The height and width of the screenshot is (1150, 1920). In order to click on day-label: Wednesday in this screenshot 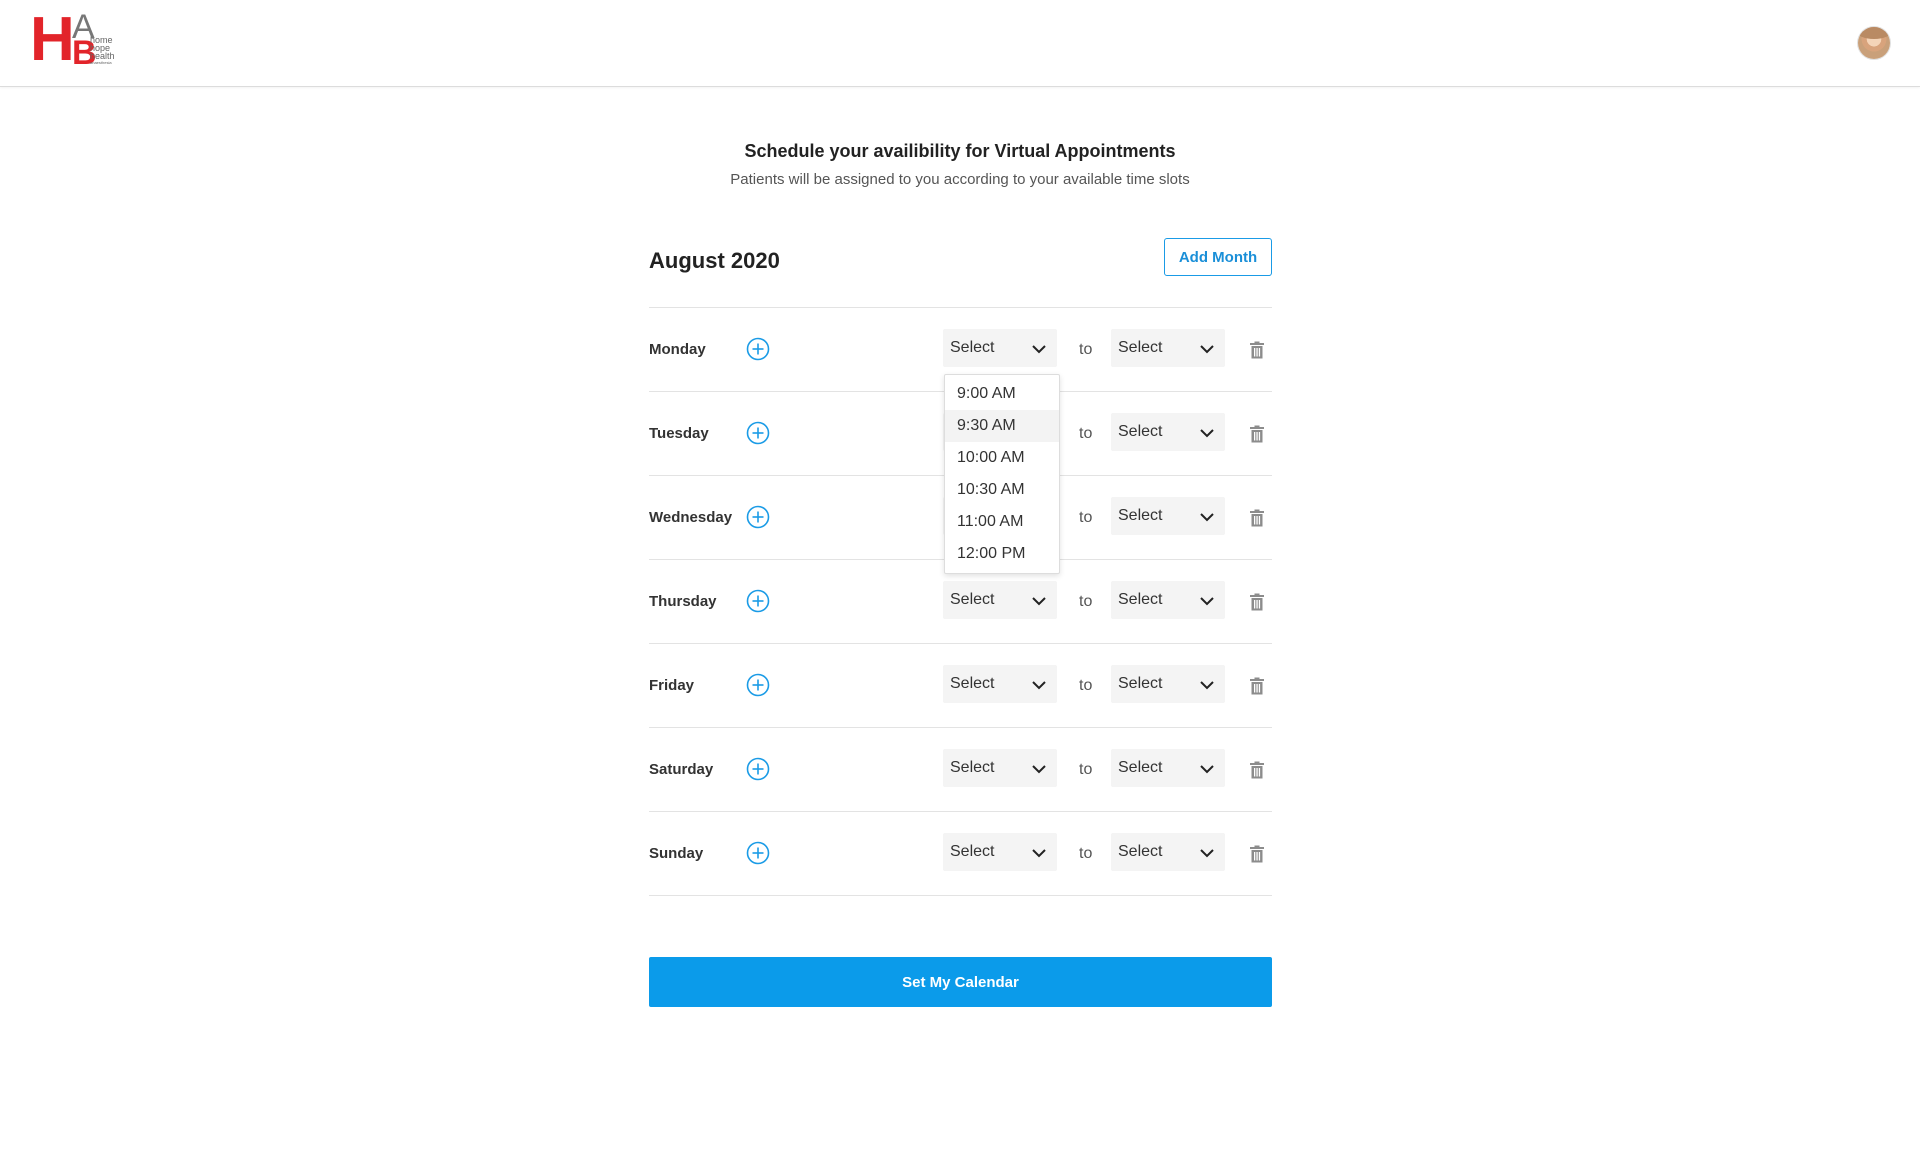, I will do `click(691, 517)`.